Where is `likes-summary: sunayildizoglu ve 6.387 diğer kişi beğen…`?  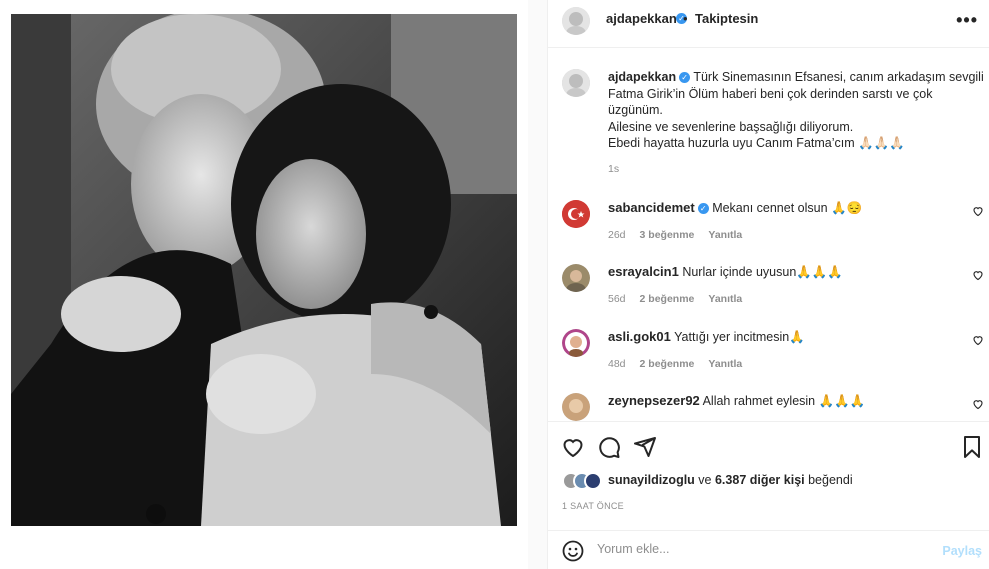 likes-summary: sunayildizoglu ve 6.387 diğer kişi beğen… is located at coordinates (730, 480).